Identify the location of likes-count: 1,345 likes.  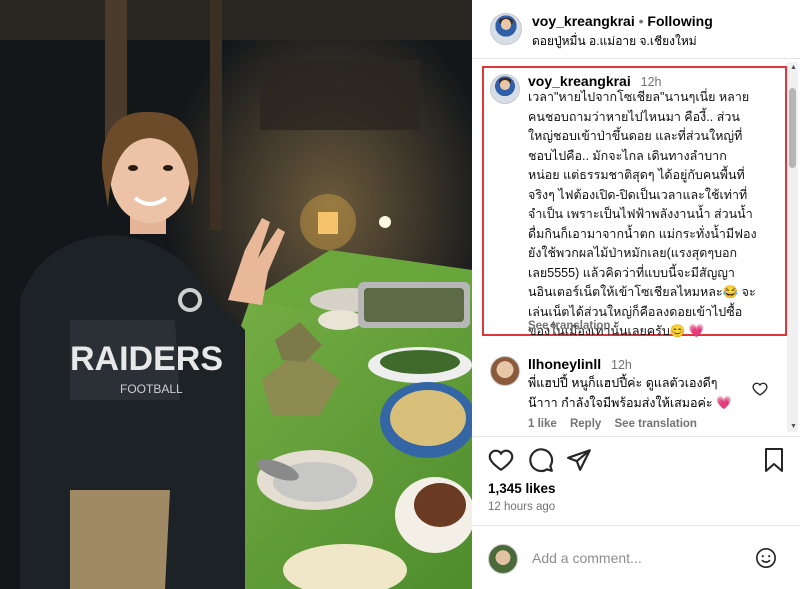
(522, 488).